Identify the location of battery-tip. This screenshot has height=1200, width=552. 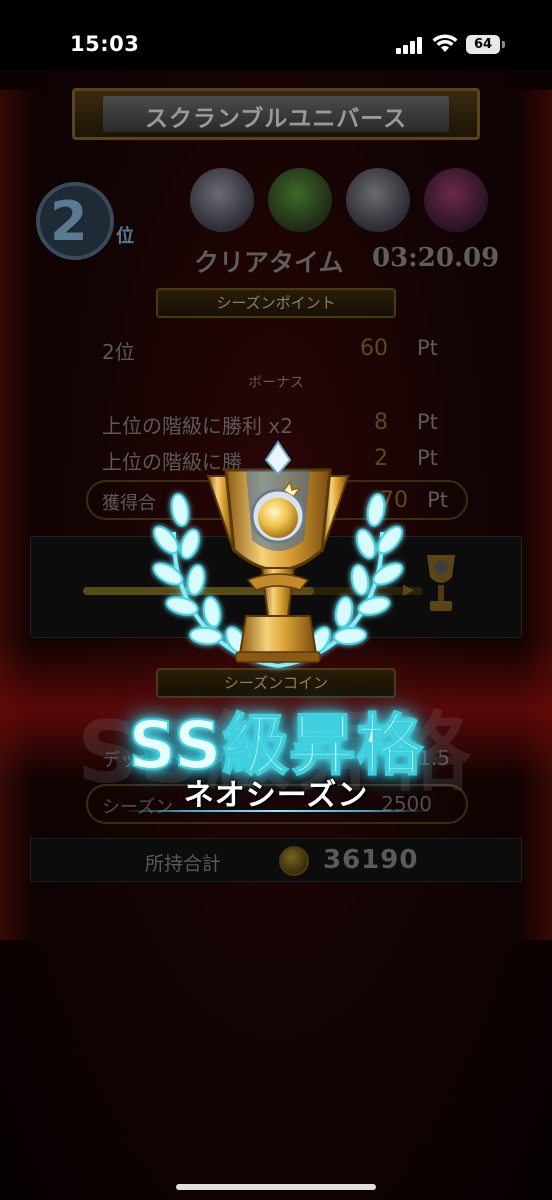
(503, 44).